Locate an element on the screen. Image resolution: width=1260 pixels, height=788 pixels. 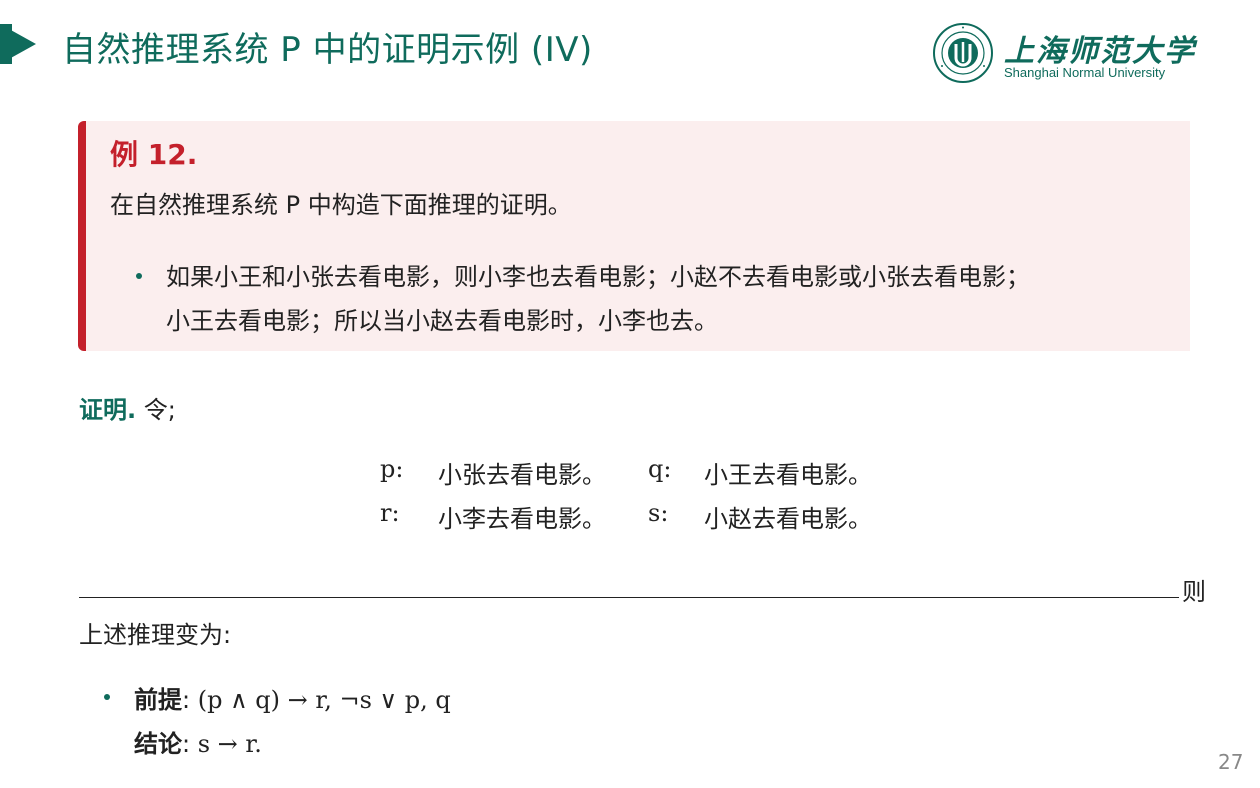
conclusion-line: 结论: s → r. is located at coordinates (198, 741).